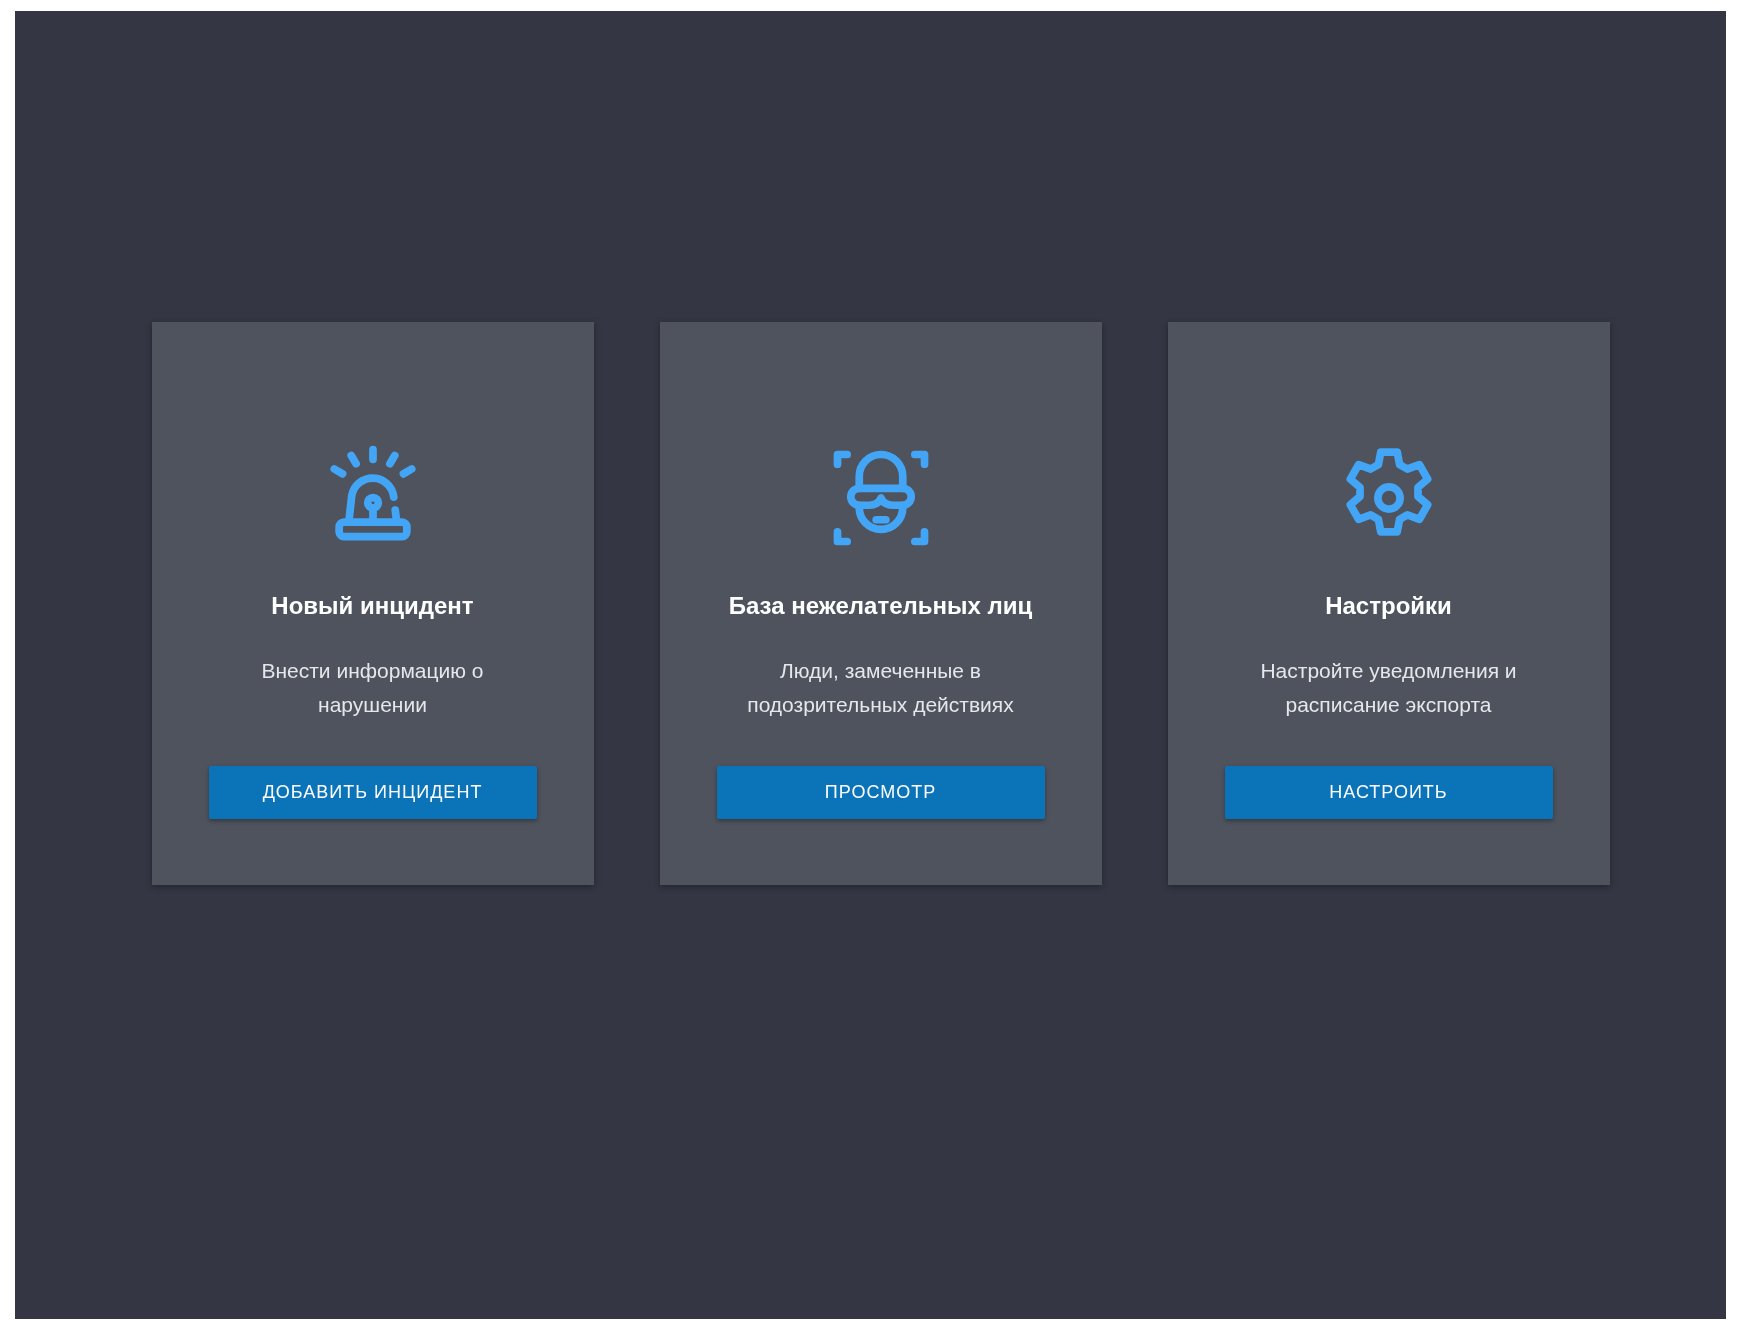 The height and width of the screenshot is (1336, 1742). Describe the element at coordinates (372, 688) in the screenshot. I see `card-description: Внести информацию о нарушении` at that location.